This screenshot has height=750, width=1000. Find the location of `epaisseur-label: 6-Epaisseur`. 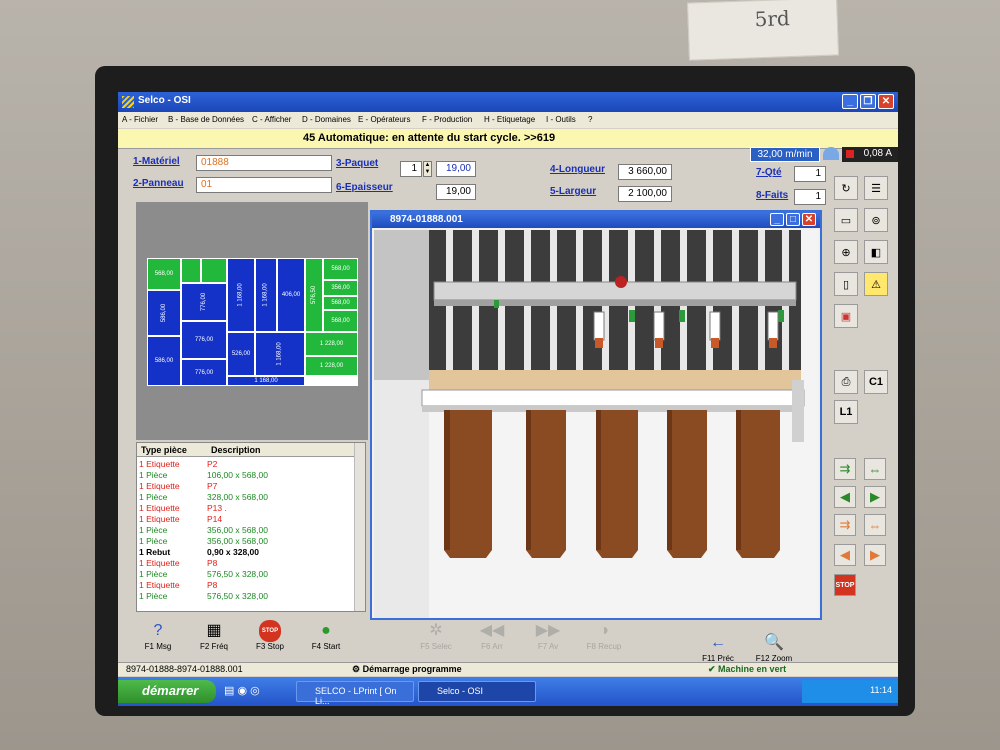

epaisseur-label: 6-Epaisseur is located at coordinates (364, 187).